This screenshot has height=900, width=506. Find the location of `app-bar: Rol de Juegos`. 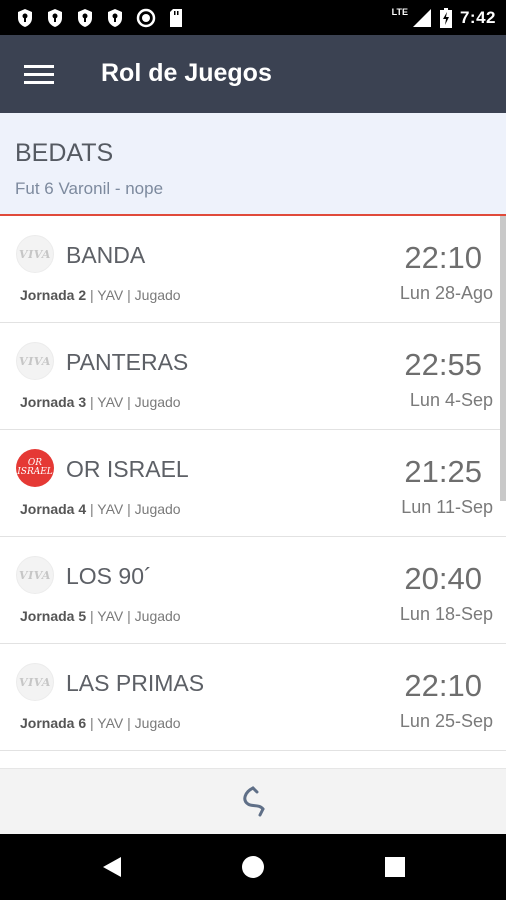

app-bar: Rol de Juegos is located at coordinates (253, 74).